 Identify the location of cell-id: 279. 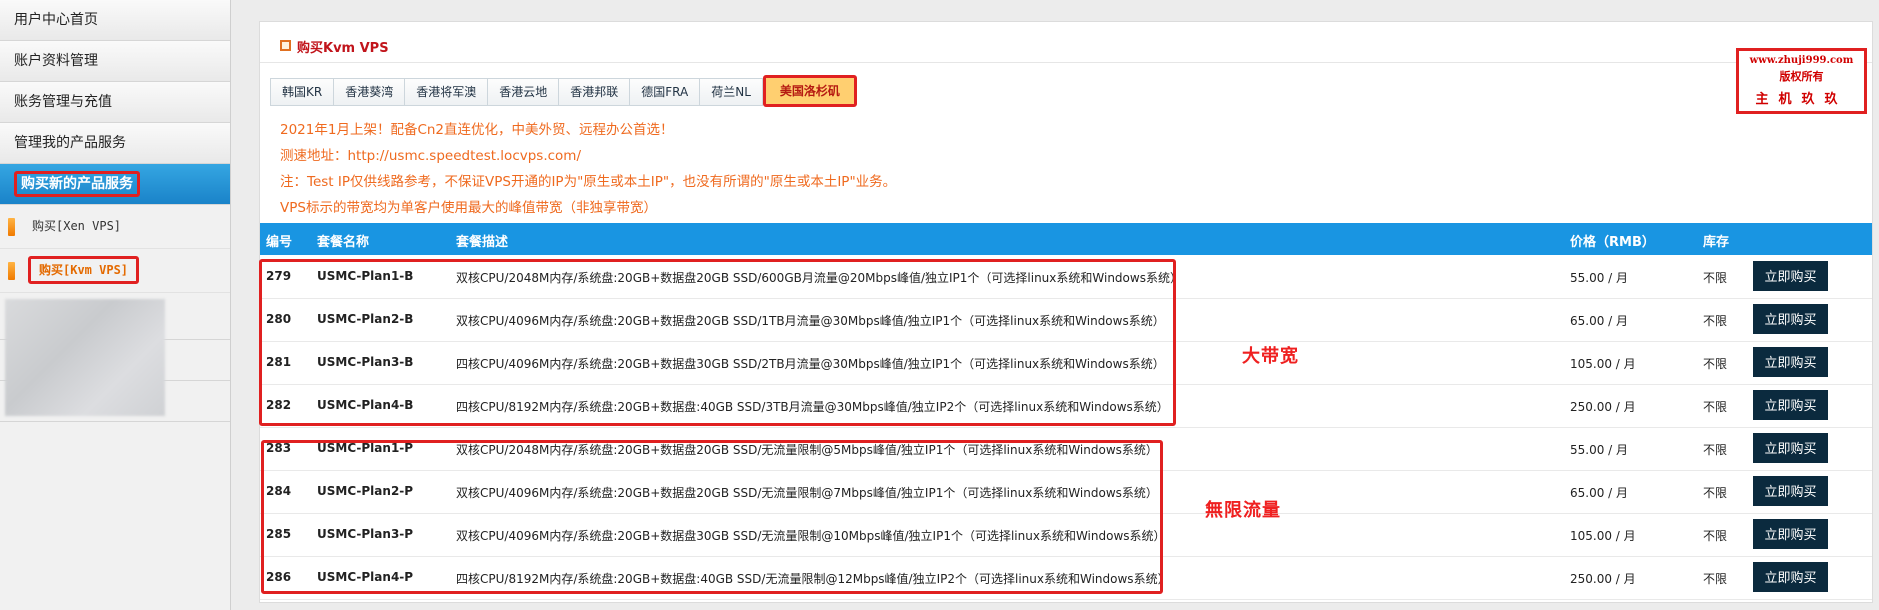
(279, 276).